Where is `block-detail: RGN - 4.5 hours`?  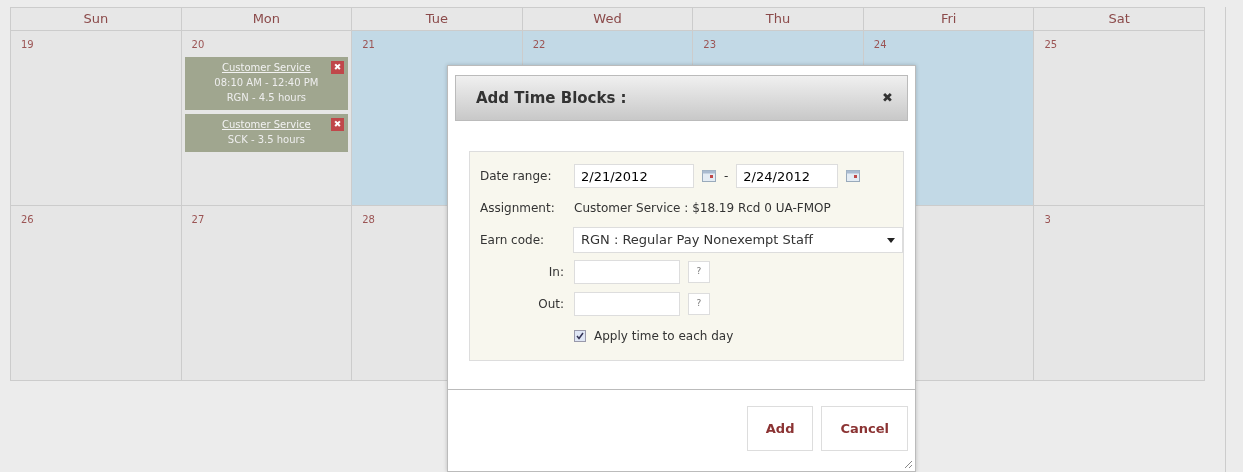
block-detail: RGN - 4.5 hours is located at coordinates (266, 98).